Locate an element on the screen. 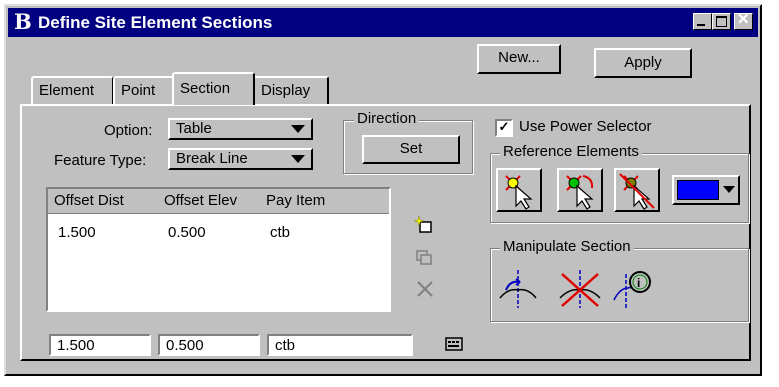 This screenshot has width=779, height=387. pay-item-field is located at coordinates (340, 345).